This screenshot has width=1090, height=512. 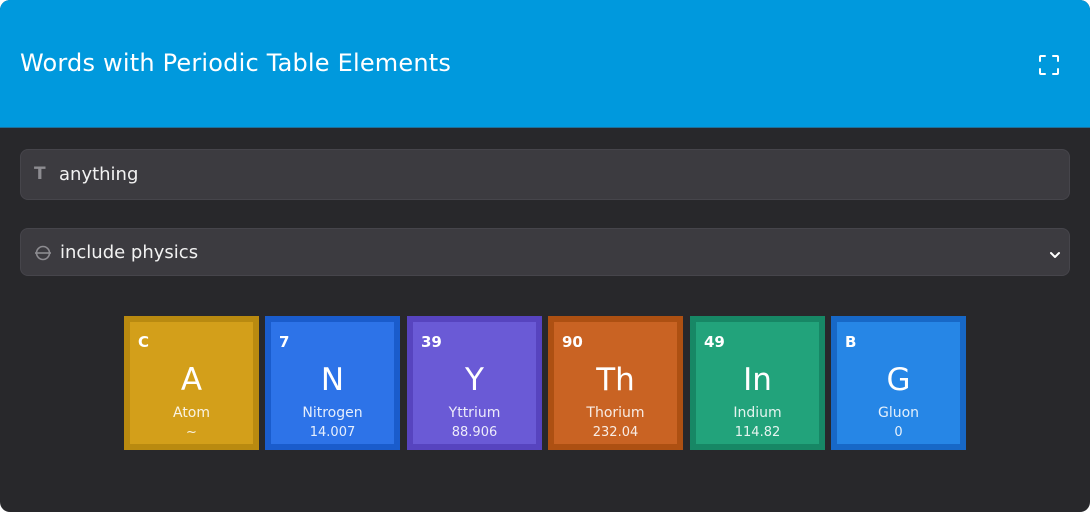 I want to click on element-mass: ~, so click(x=191, y=432).